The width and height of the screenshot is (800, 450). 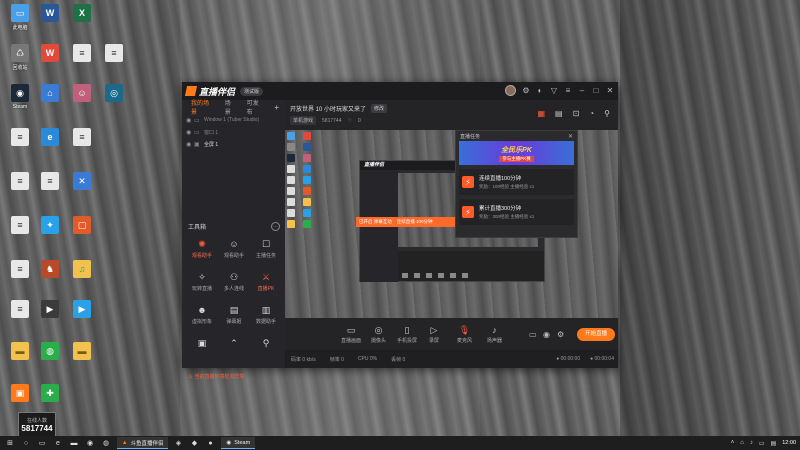 What do you see at coordinates (774, 443) in the screenshot?
I see `notification-icon: ▤` at bounding box center [774, 443].